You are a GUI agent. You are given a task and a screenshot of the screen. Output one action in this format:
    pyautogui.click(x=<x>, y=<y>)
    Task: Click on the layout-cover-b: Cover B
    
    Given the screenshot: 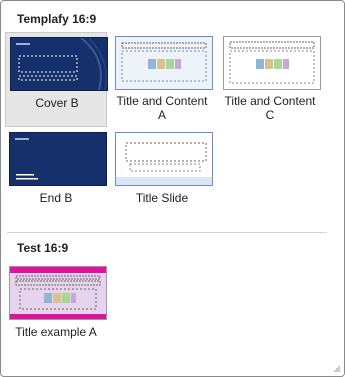 What is the action you would take?
    pyautogui.click(x=56, y=79)
    